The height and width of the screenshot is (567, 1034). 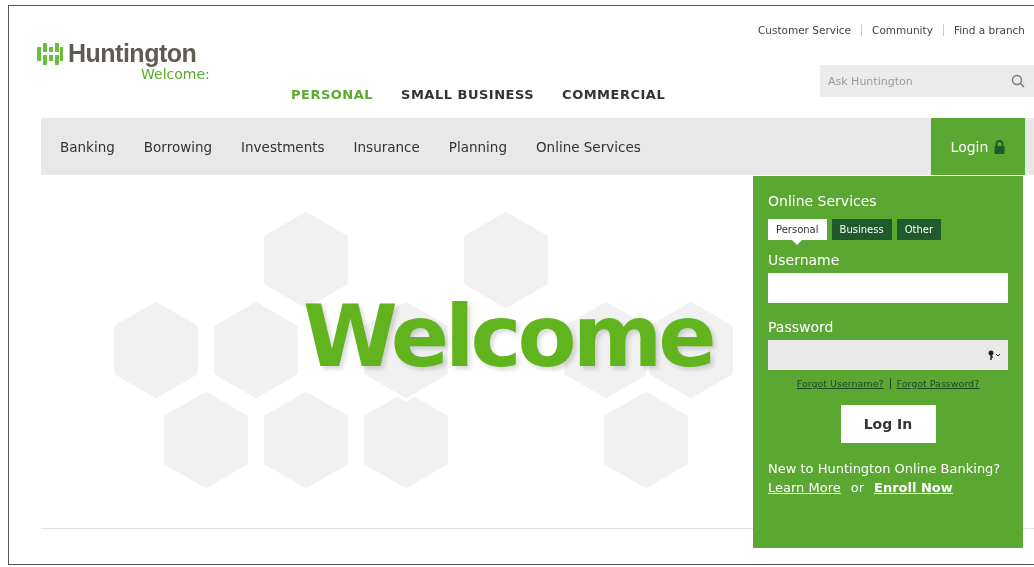 I want to click on nav-link: Banking, so click(x=87, y=146).